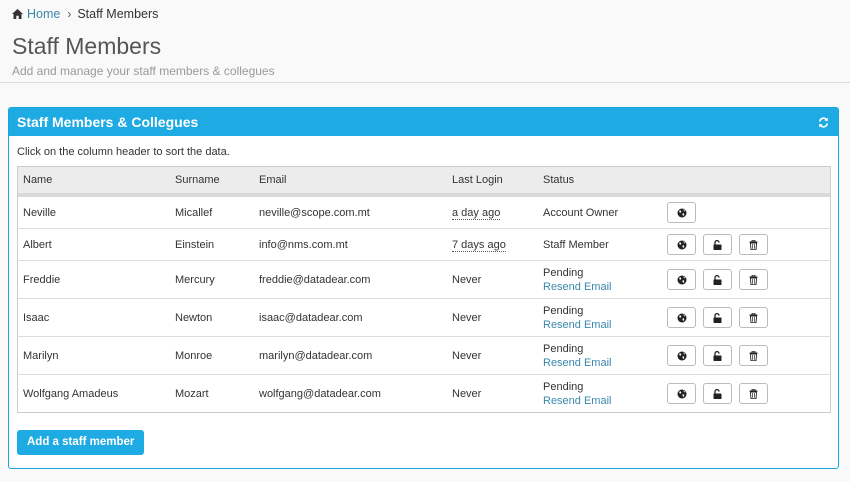 Image resolution: width=850 pixels, height=482 pixels. What do you see at coordinates (40, 212) in the screenshot?
I see `cell-name: Neville` at bounding box center [40, 212].